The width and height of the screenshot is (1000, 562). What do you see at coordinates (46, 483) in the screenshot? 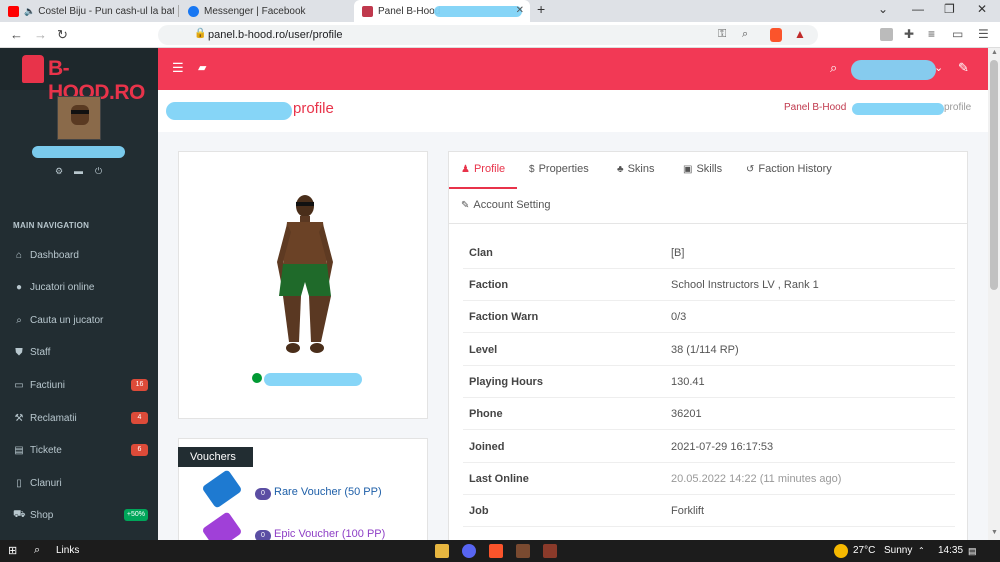
I see `sidebar-item-label: Clanuri` at bounding box center [46, 483].